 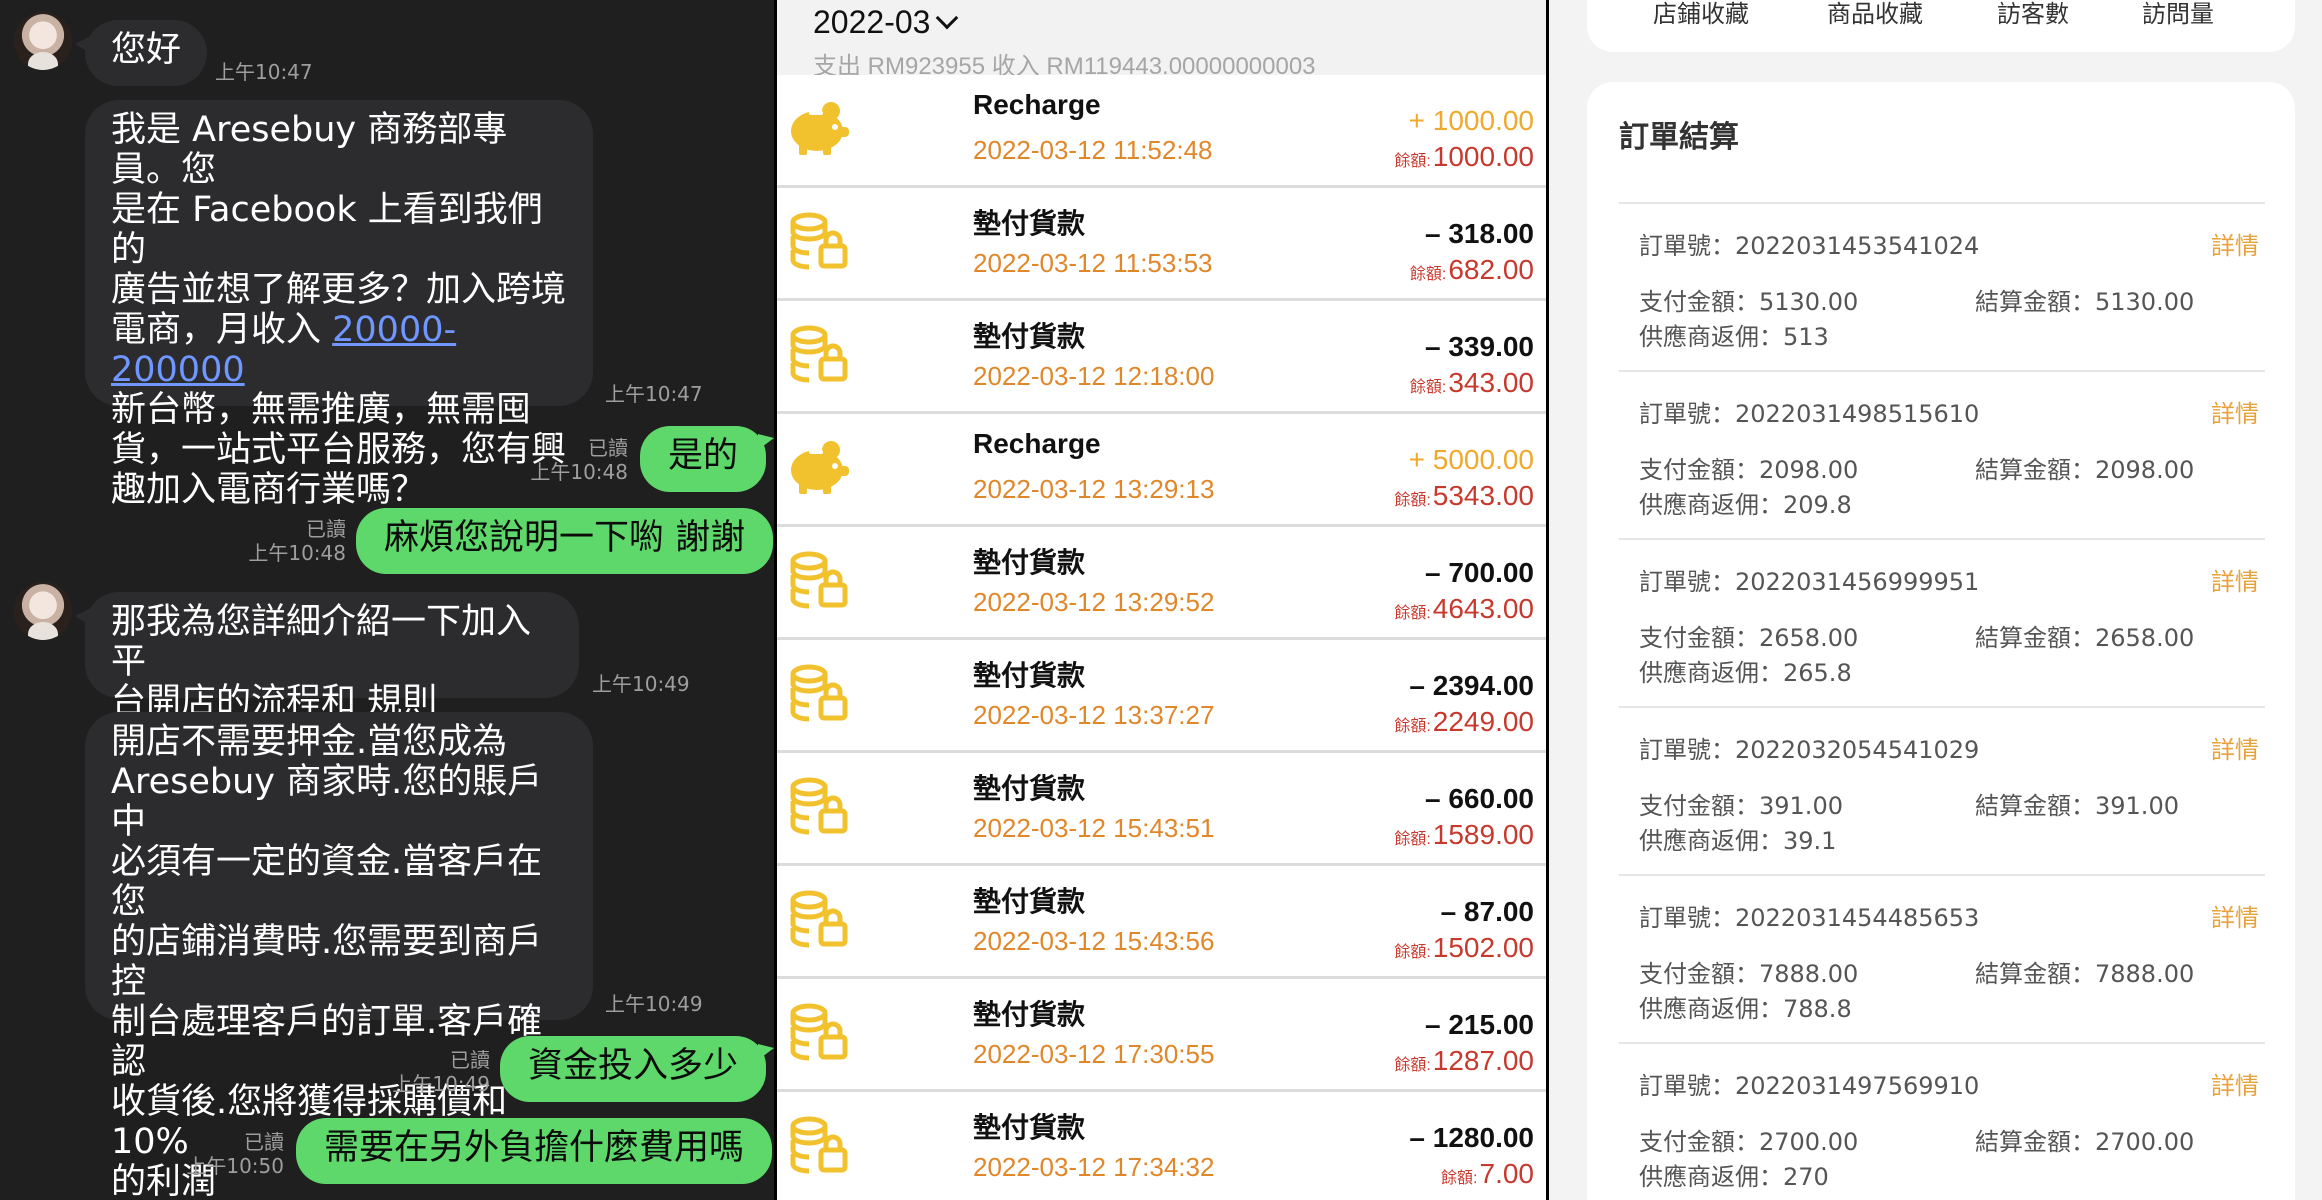 What do you see at coordinates (1479, 572) in the screenshot?
I see `transaction-amount: – 700.00` at bounding box center [1479, 572].